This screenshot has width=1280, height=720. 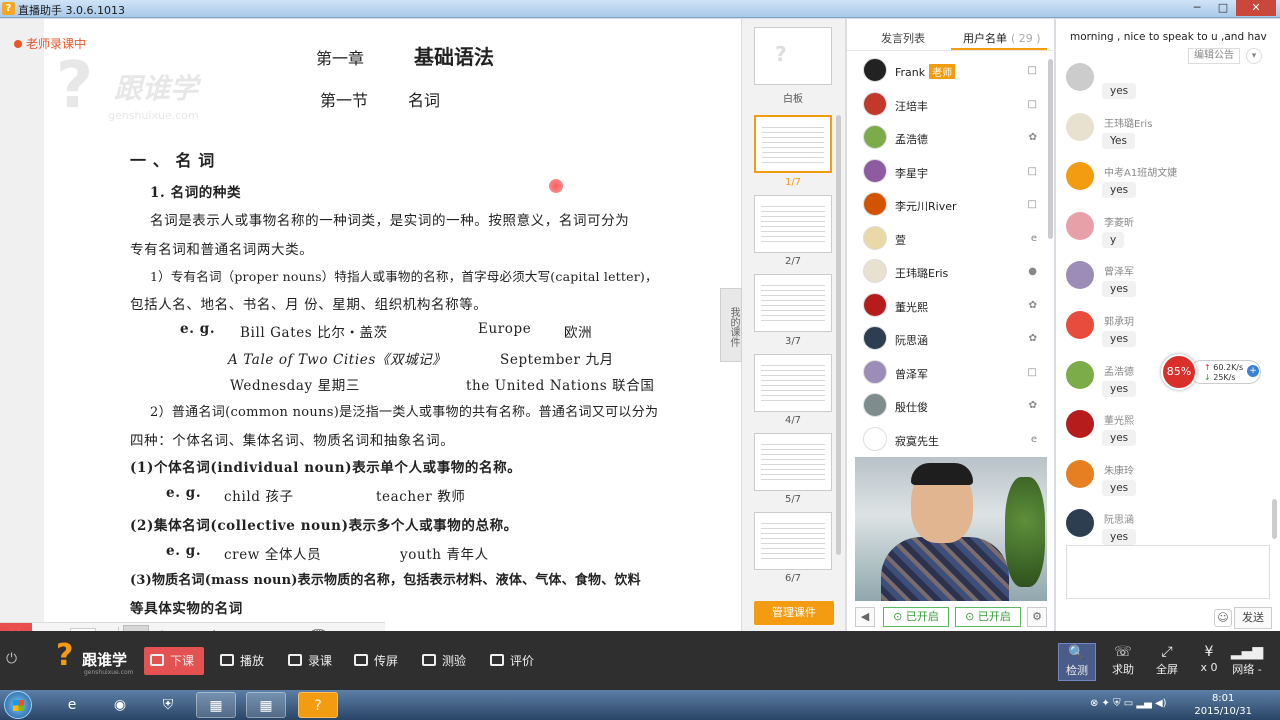 What do you see at coordinates (421, 497) in the screenshot?
I see `doc-example: teacher 教师` at bounding box center [421, 497].